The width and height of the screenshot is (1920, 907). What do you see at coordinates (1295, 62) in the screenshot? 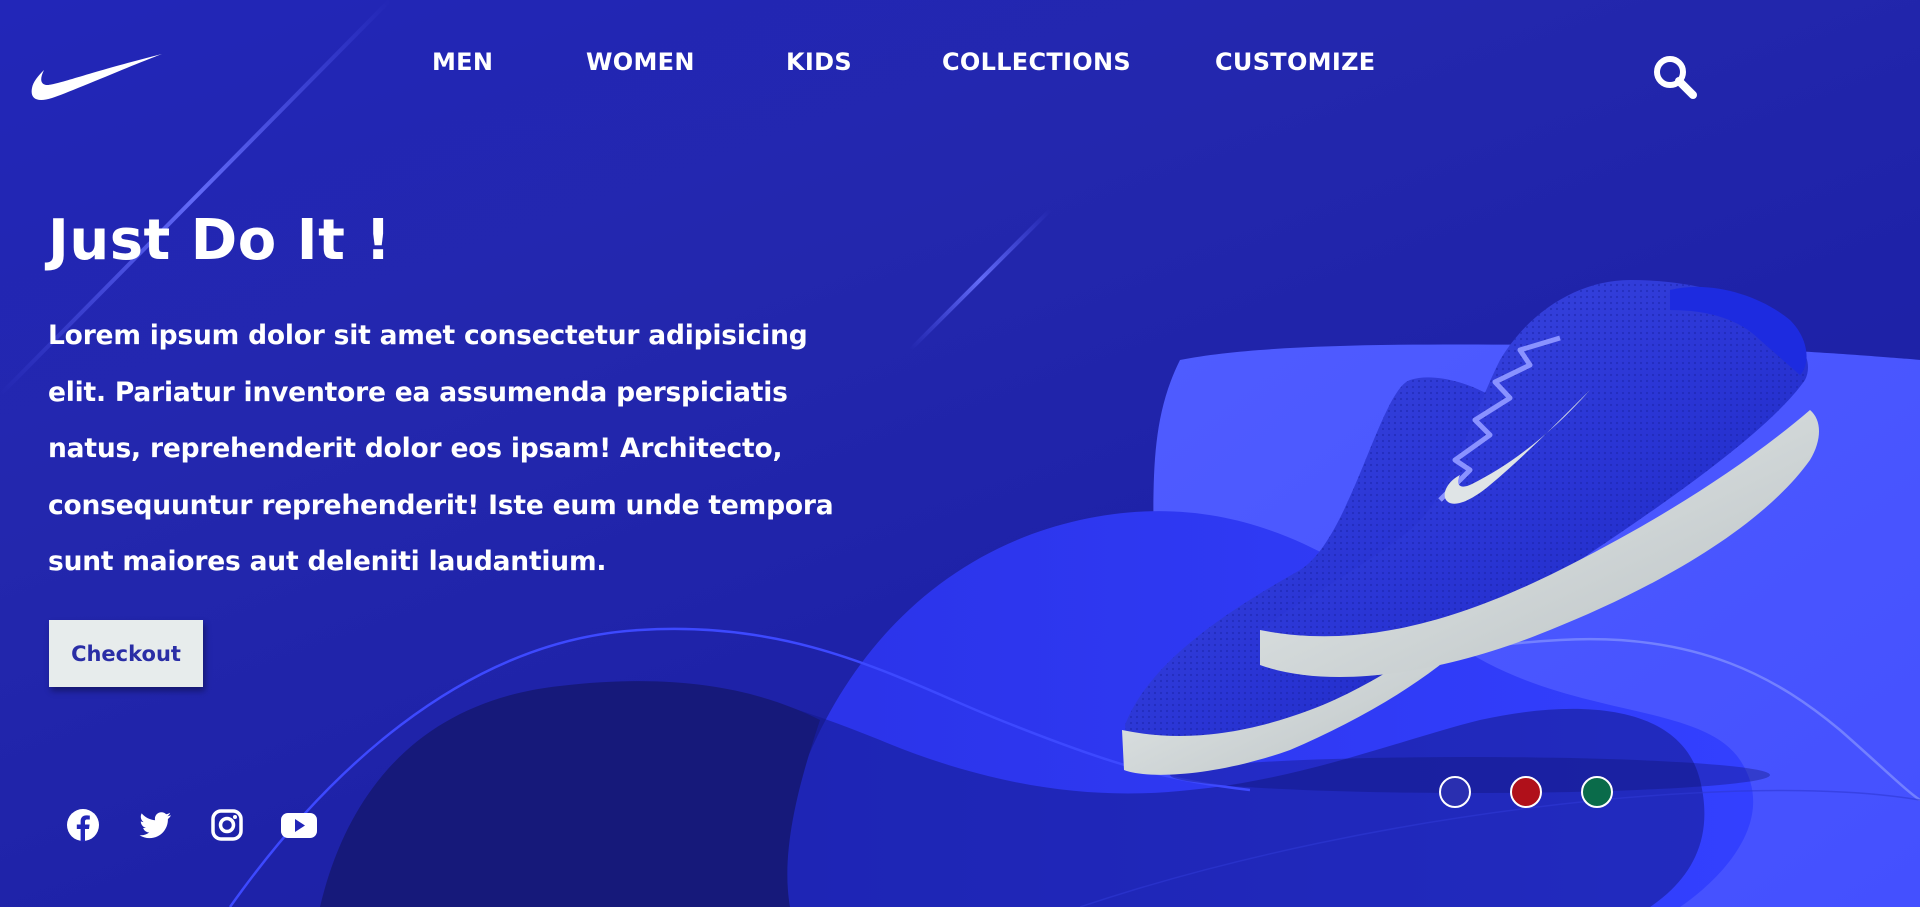
I see `nav-item-customize: CUSTOMIZE` at bounding box center [1295, 62].